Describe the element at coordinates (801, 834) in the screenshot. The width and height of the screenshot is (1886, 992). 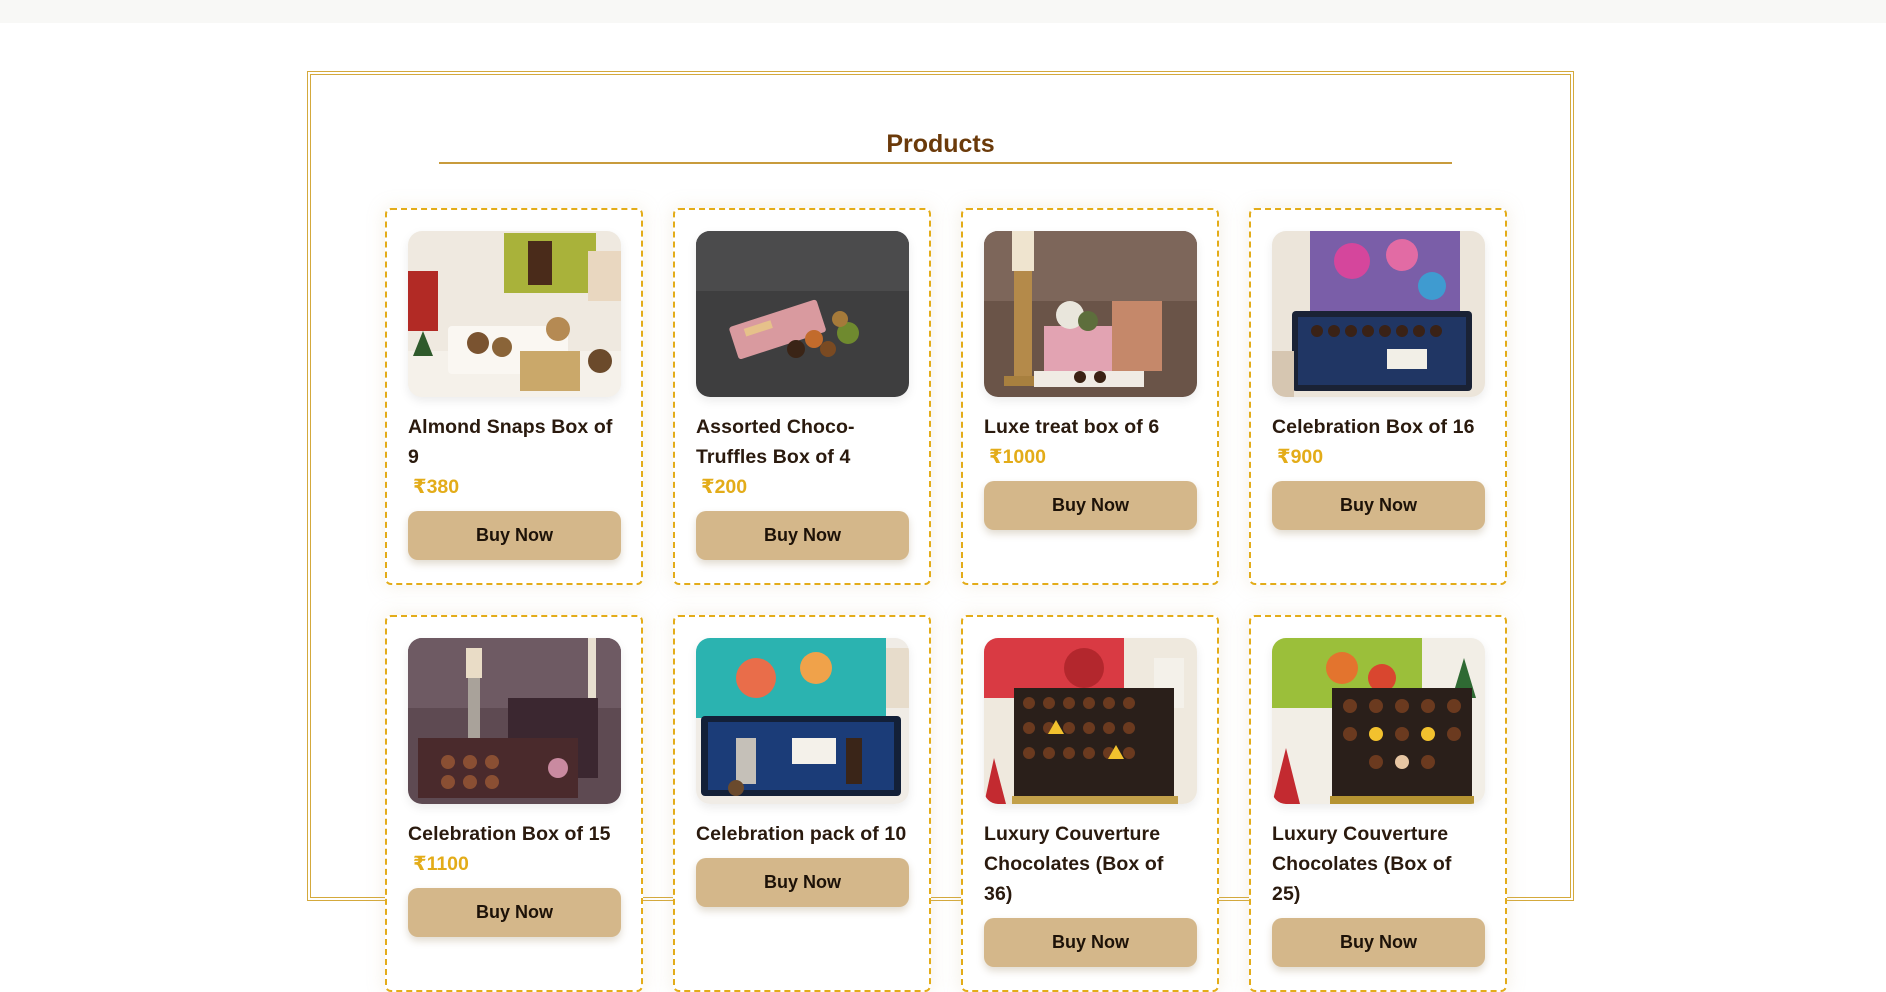
I see `product-name: Celebration pack of 10` at that location.